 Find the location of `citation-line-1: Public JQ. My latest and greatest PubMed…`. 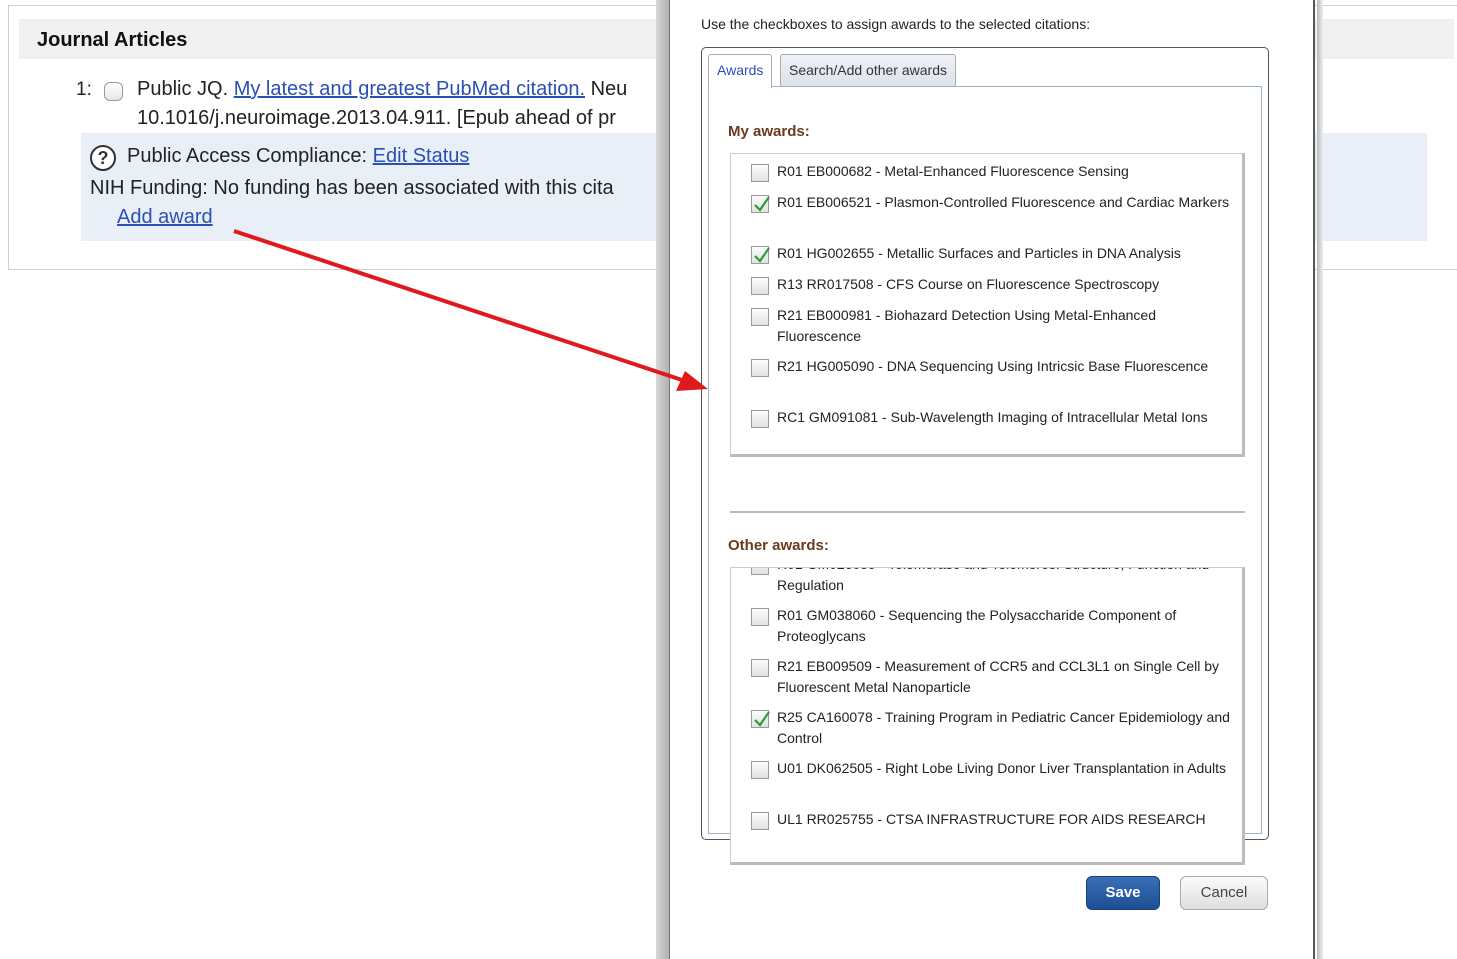

citation-line-1: Public JQ. My latest and greatest PubMed… is located at coordinates (382, 89).